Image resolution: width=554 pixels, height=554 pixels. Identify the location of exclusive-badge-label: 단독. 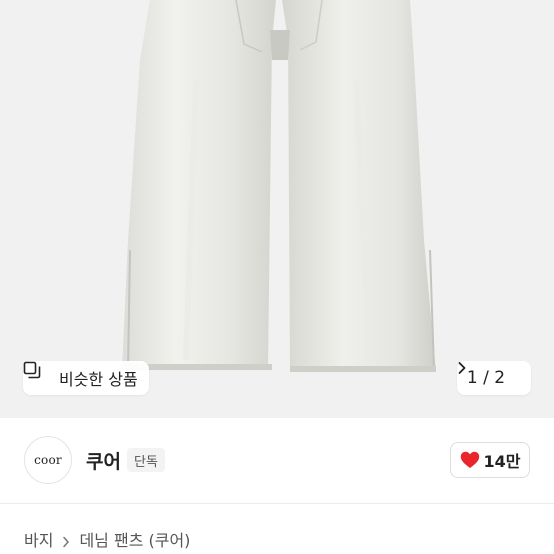
(146, 462).